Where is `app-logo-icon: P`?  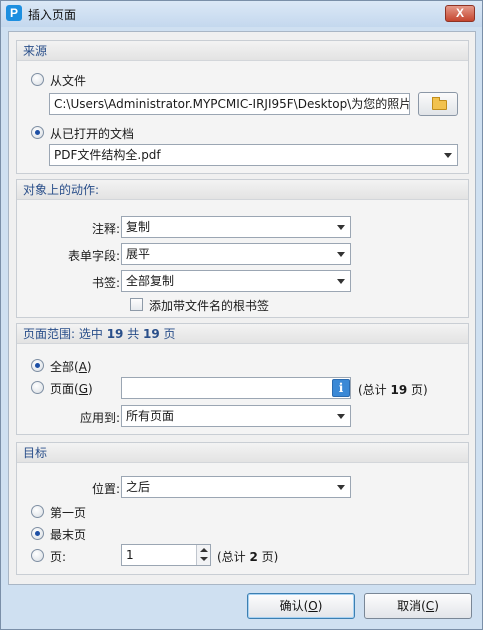
app-logo-icon: P is located at coordinates (14, 13).